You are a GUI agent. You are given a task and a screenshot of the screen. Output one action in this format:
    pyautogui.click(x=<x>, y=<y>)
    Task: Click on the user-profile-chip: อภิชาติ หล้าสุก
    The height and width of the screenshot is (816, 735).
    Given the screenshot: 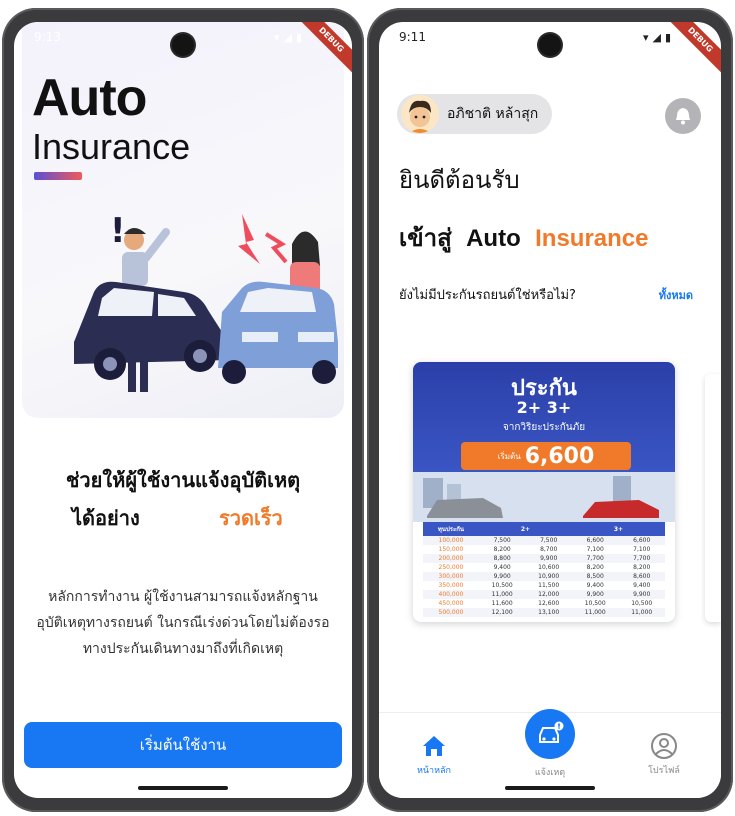 What is the action you would take?
    pyautogui.click(x=475, y=114)
    